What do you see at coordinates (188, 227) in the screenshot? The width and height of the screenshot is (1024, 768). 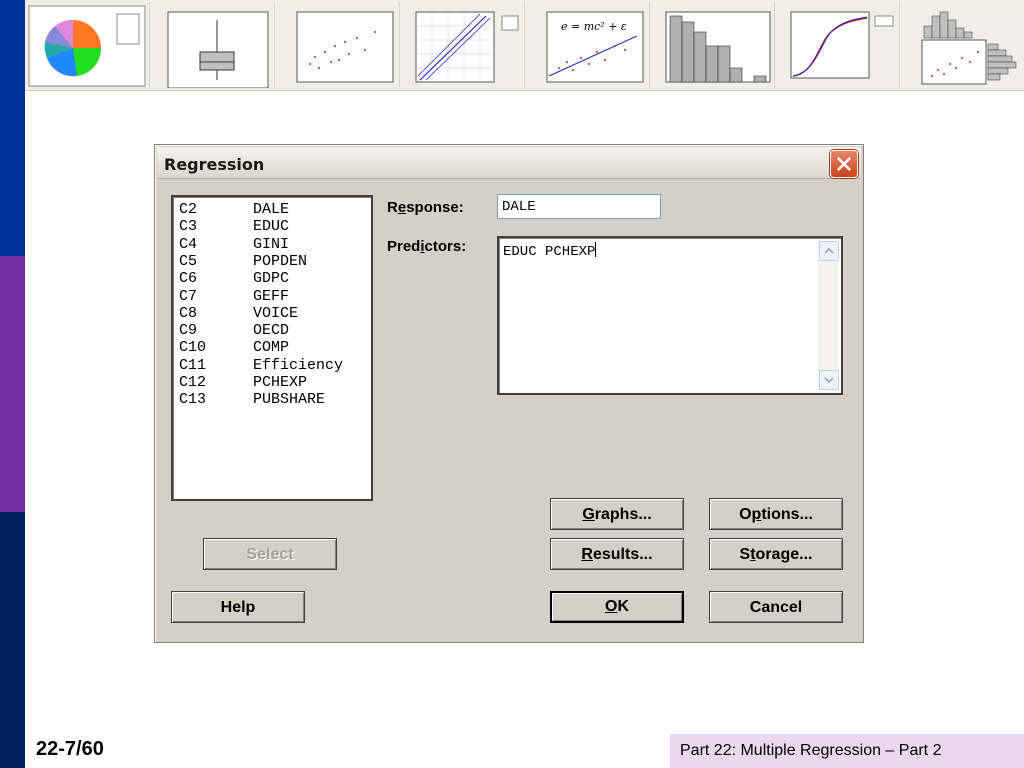 I see `variable-column-id: C3` at bounding box center [188, 227].